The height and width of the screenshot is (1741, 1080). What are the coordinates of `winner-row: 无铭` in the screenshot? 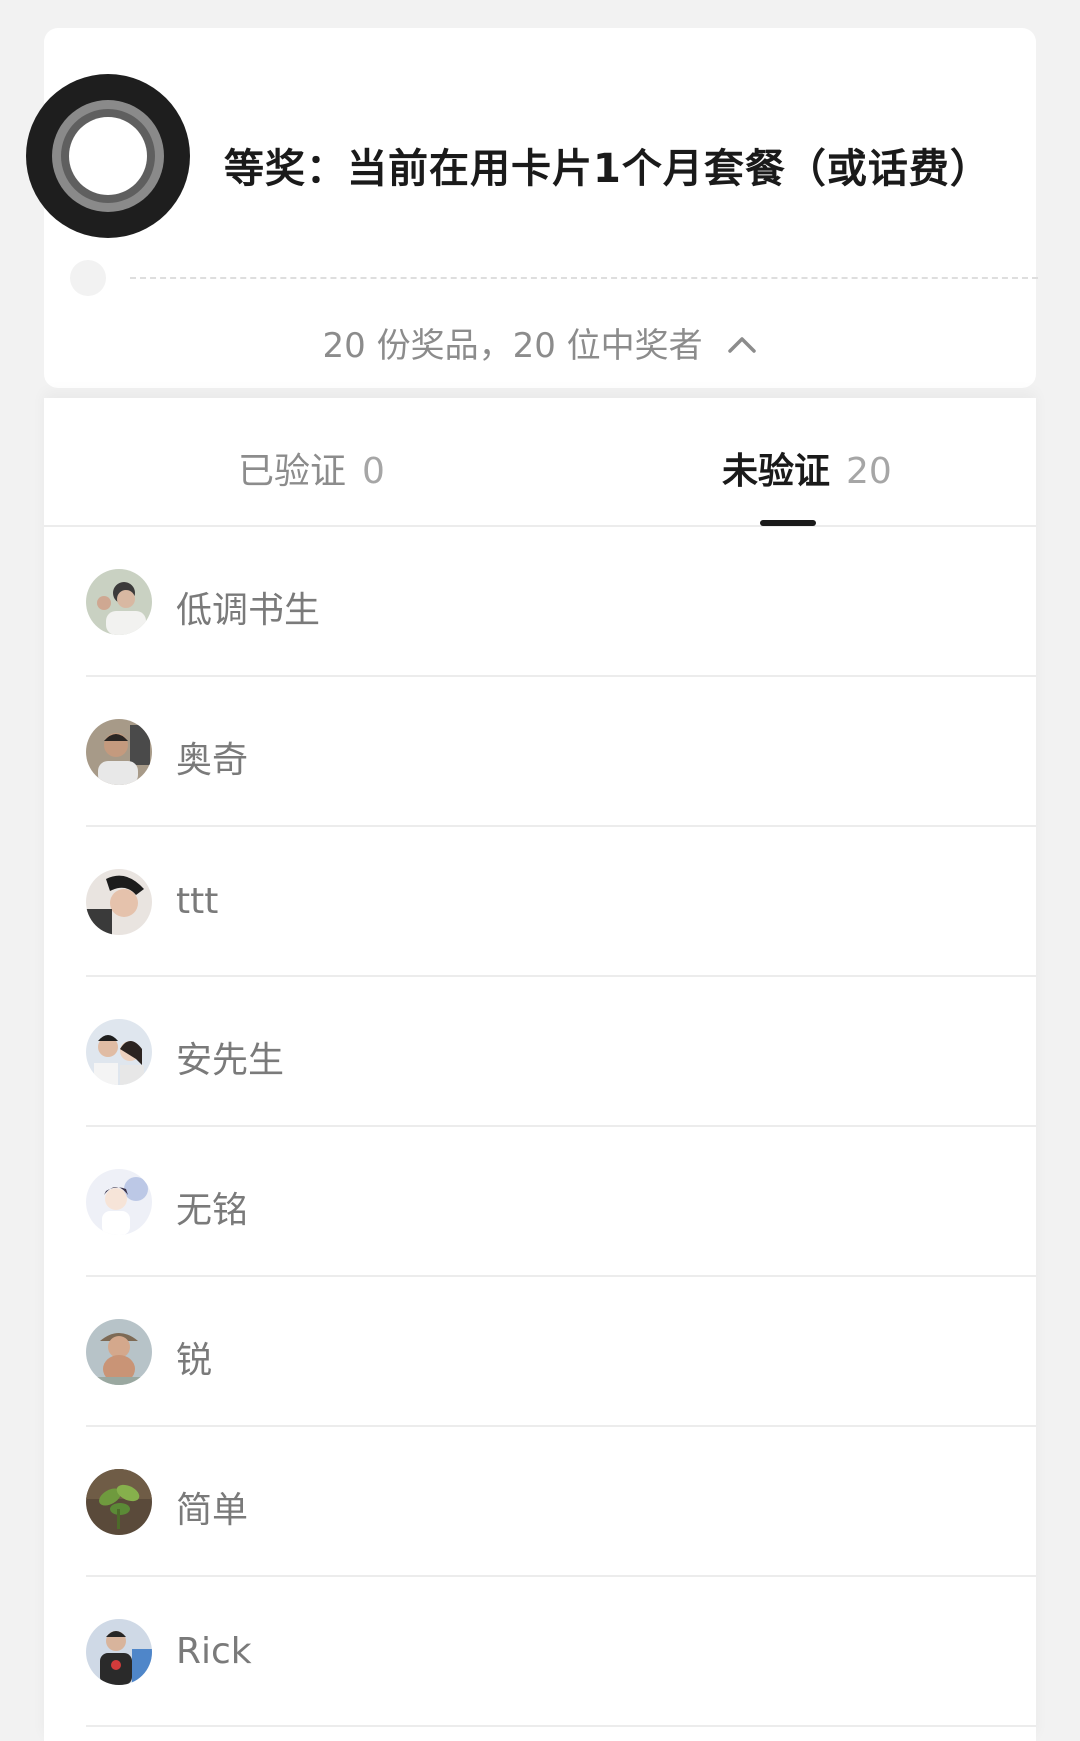 It's located at (561, 1202).